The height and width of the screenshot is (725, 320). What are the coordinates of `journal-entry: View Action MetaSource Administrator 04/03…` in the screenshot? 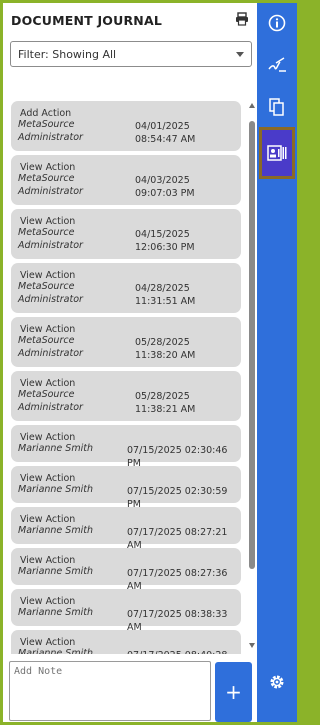 It's located at (126, 180).